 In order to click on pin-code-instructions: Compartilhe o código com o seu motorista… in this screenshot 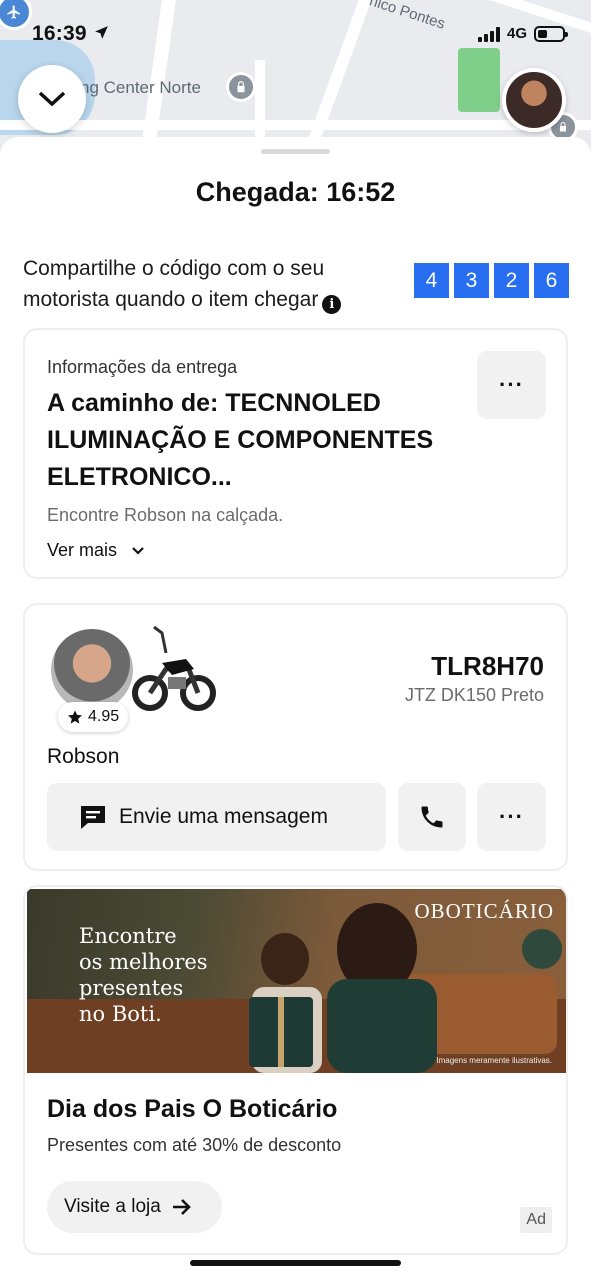, I will do `click(213, 284)`.